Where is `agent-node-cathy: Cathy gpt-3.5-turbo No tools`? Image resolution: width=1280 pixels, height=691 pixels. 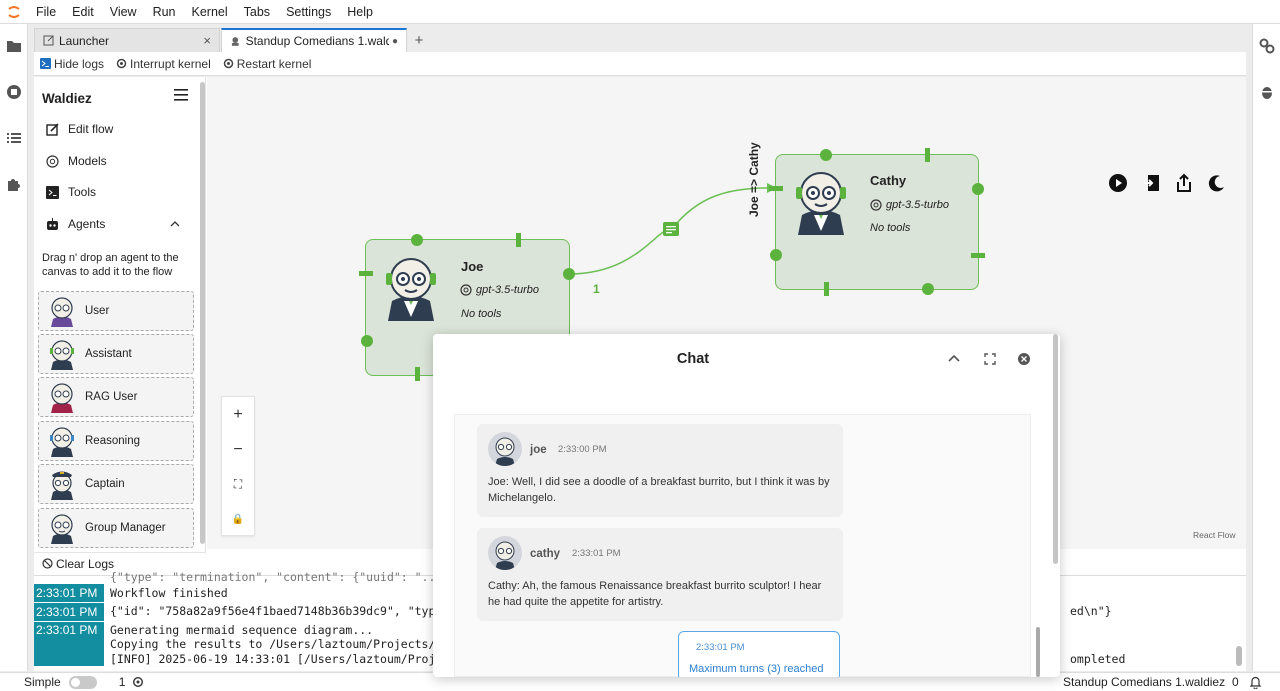
agent-node-cathy: Cathy gpt-3.5-turbo No tools is located at coordinates (877, 222).